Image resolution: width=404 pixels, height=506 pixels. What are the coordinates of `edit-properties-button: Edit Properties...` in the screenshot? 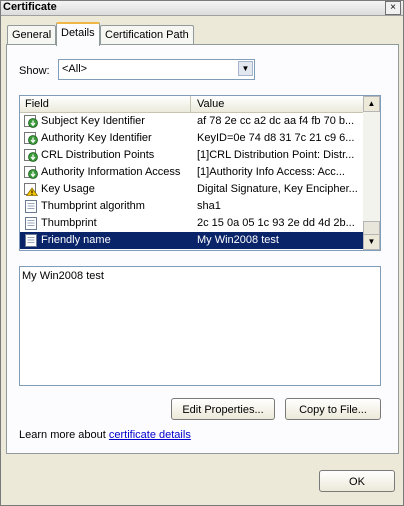 It's located at (223, 409).